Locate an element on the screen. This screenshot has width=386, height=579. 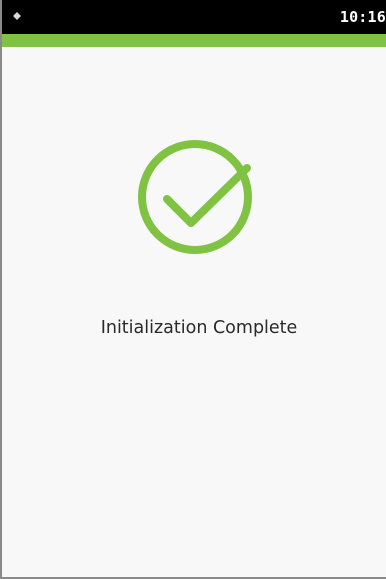
signal-icon is located at coordinates (17, 16).